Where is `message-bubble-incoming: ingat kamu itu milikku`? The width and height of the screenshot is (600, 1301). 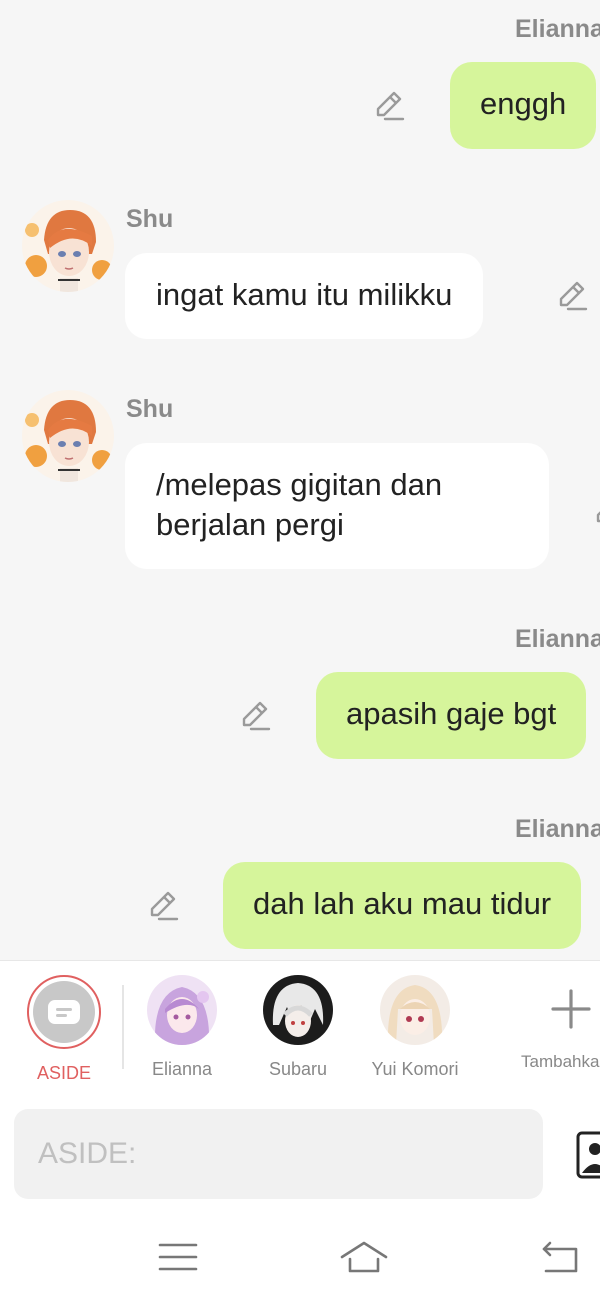 message-bubble-incoming: ingat kamu itu milikku is located at coordinates (304, 296).